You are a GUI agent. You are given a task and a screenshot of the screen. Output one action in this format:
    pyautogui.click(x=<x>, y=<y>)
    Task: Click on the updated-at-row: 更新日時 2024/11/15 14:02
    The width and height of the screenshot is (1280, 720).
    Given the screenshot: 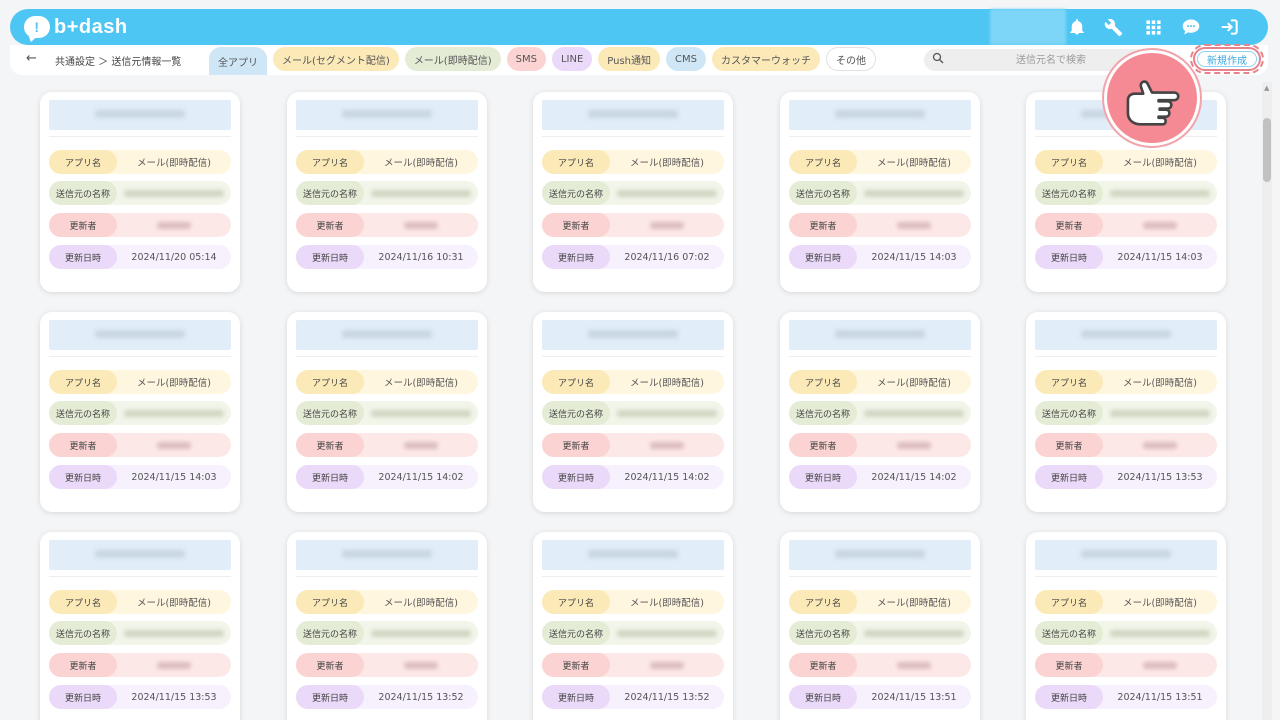 What is the action you would take?
    pyautogui.click(x=387, y=477)
    